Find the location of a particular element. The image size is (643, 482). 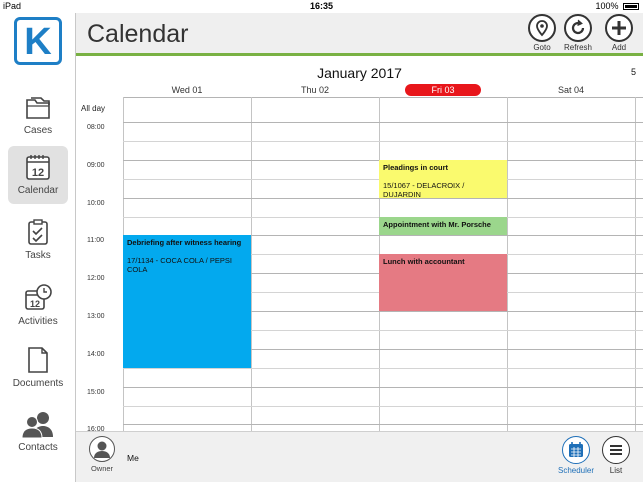

grid-line is located at coordinates (383, 97).